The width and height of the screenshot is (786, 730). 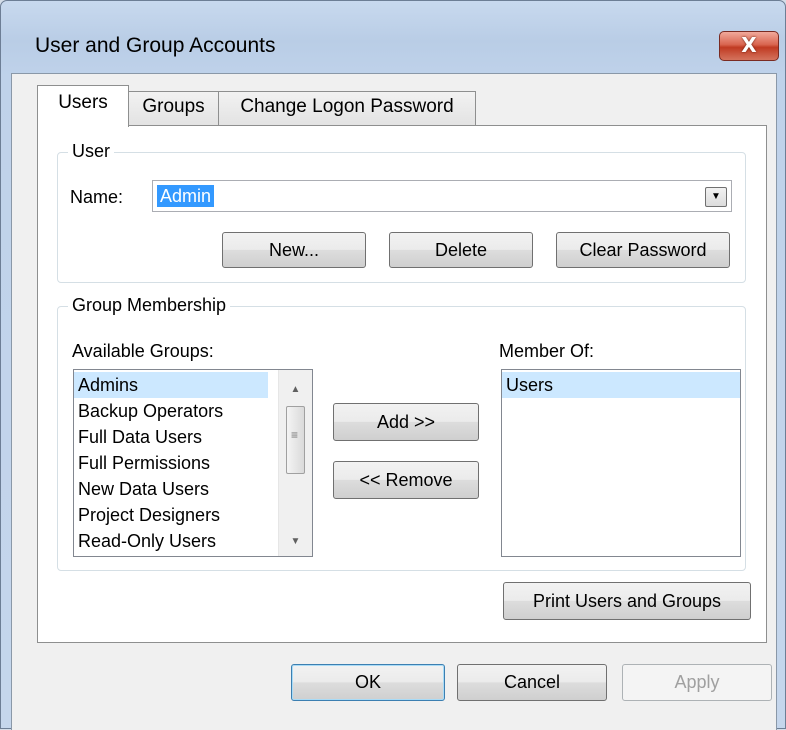 I want to click on member-of-listbox: Users, so click(x=621, y=463).